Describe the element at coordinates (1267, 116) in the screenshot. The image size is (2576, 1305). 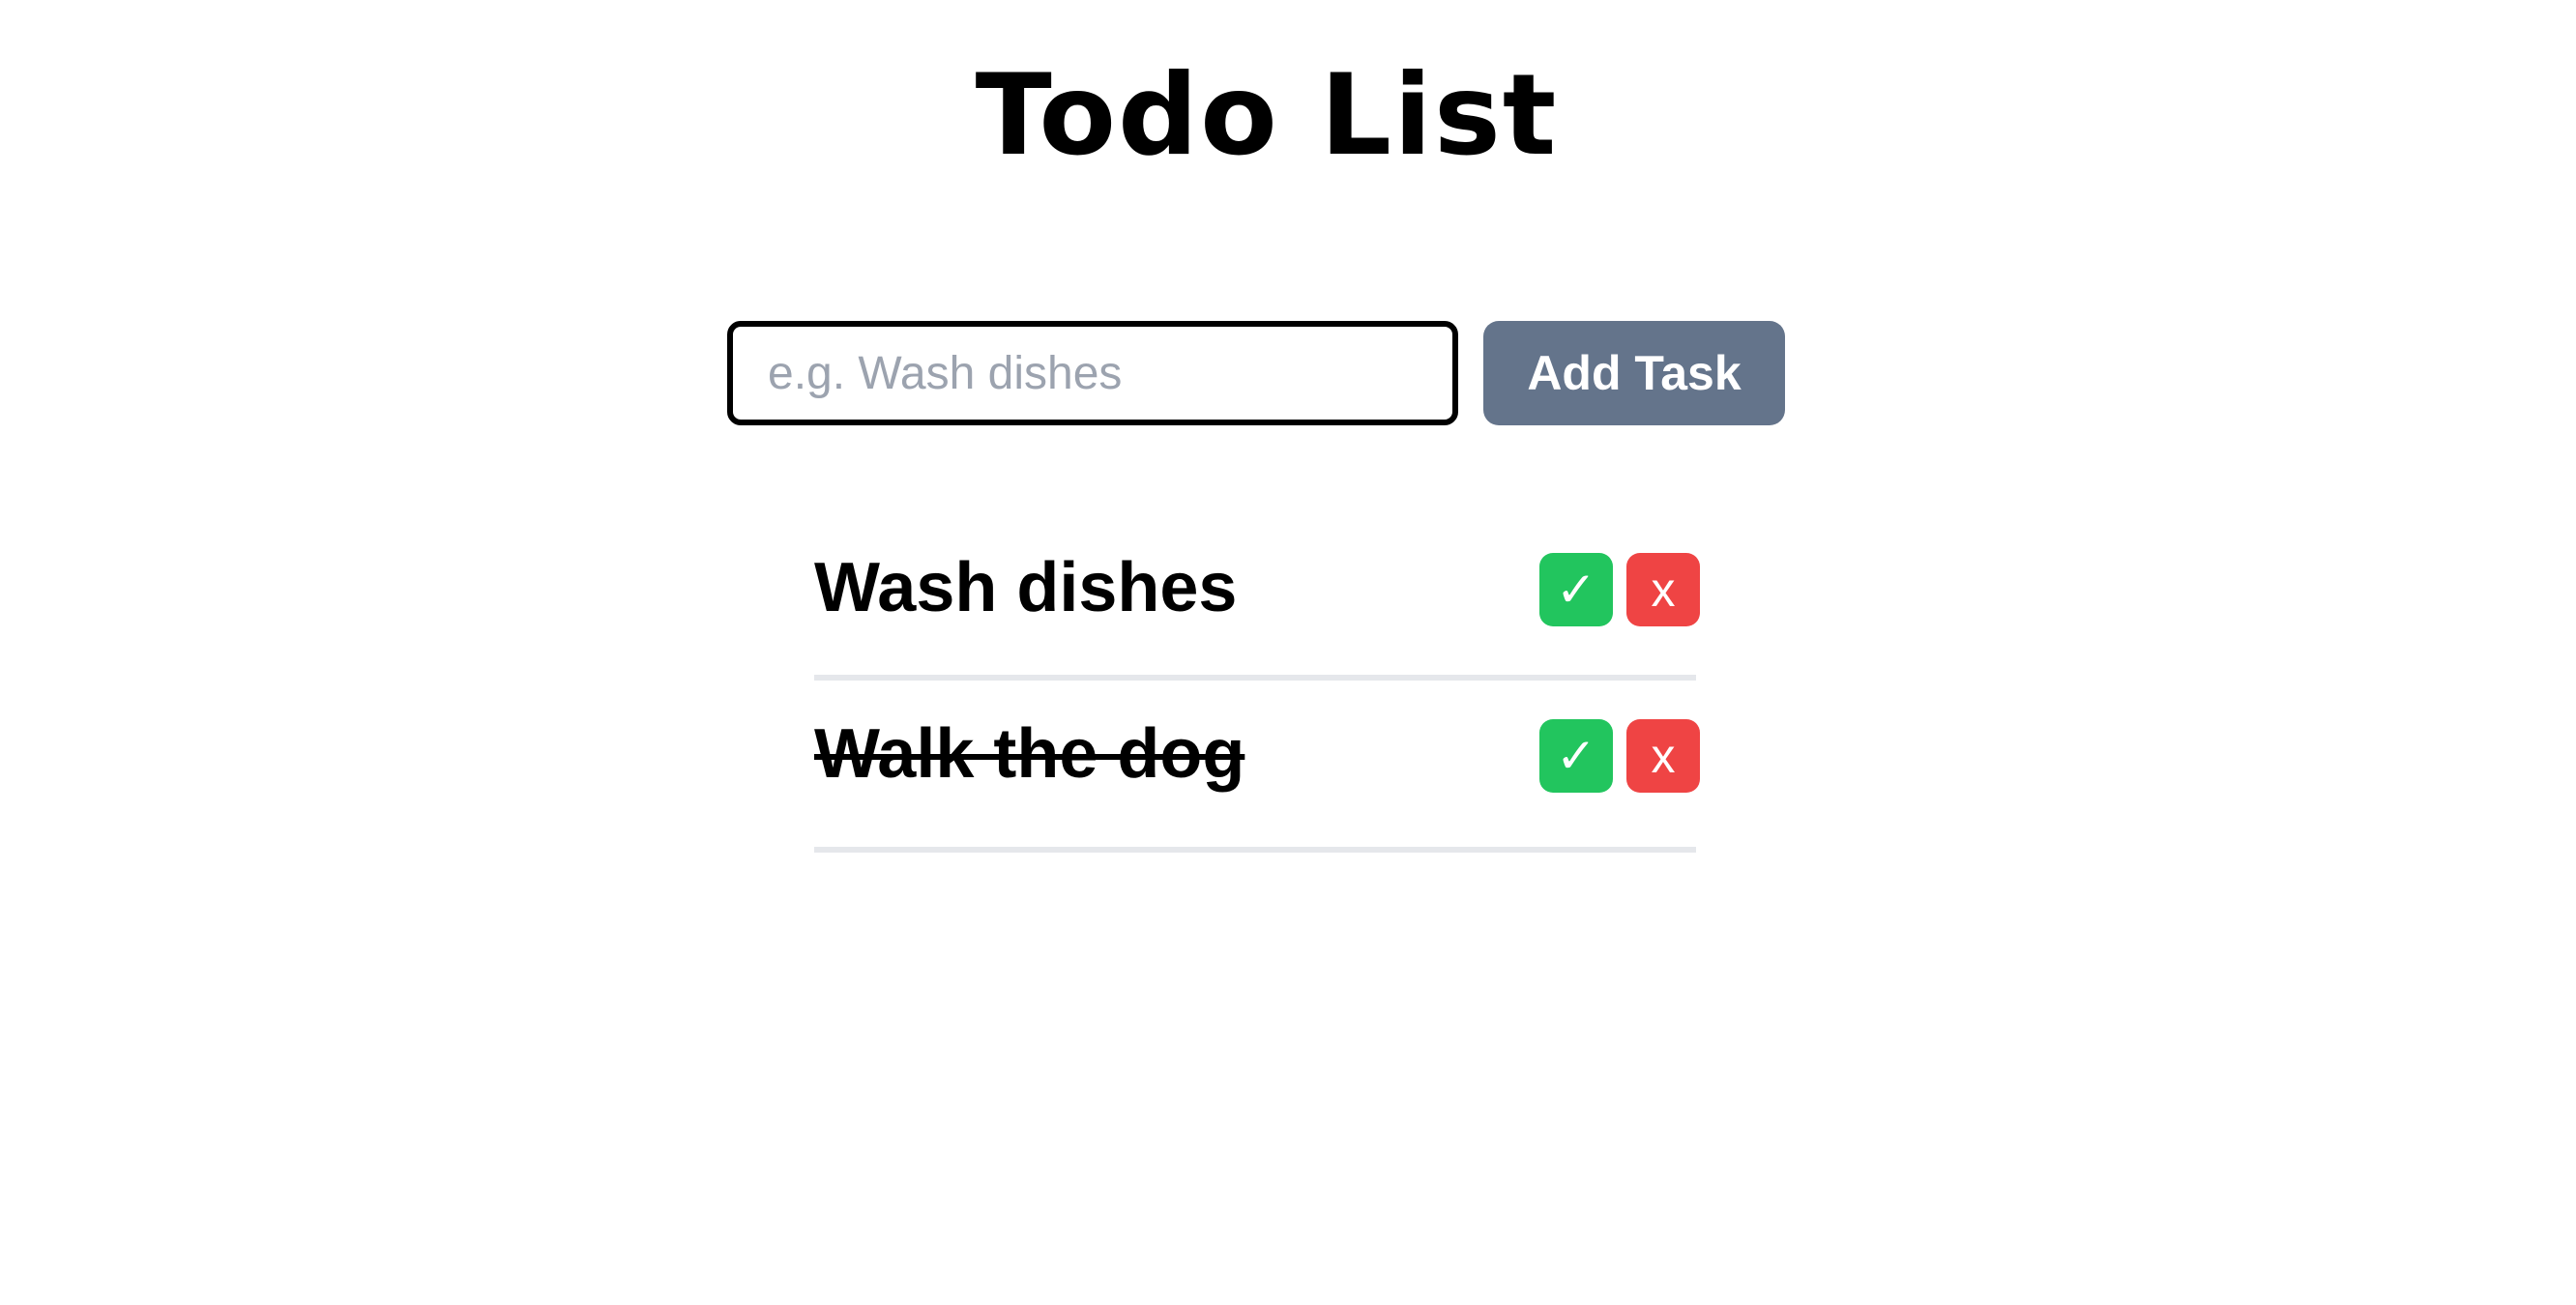
I see `page-title: Todo List` at that location.